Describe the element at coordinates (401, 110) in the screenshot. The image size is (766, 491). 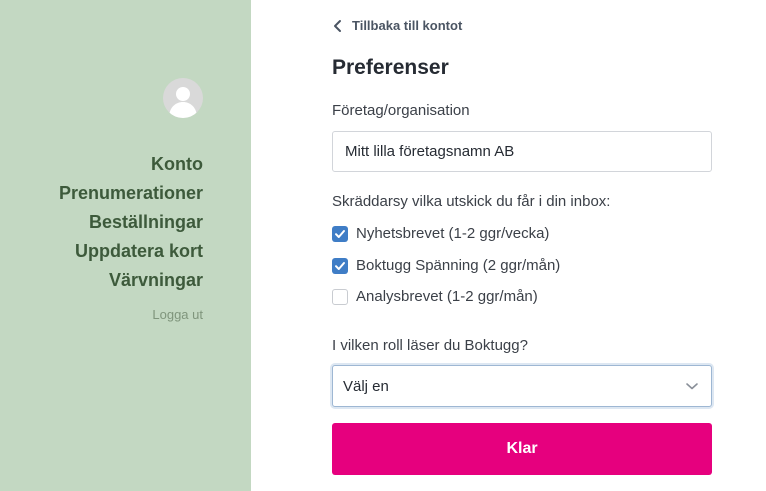
I see `company-label: Företag/organisation` at that location.